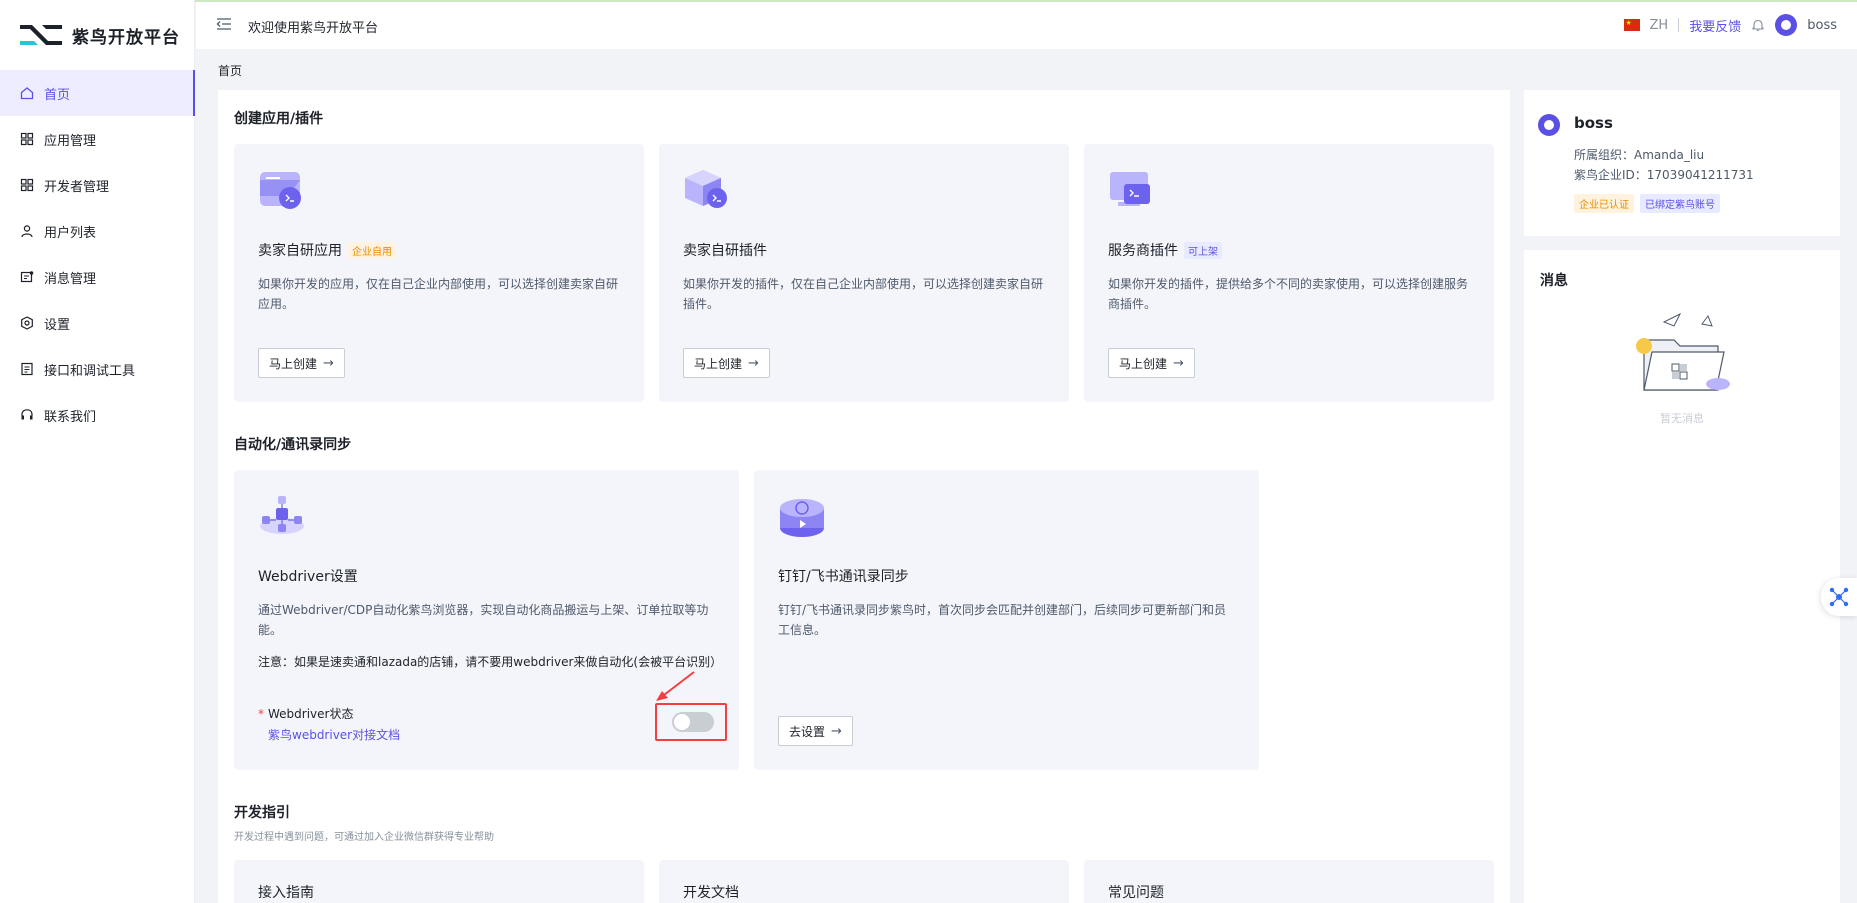  I want to click on empty-messages-text: 暂无消息, so click(1682, 418).